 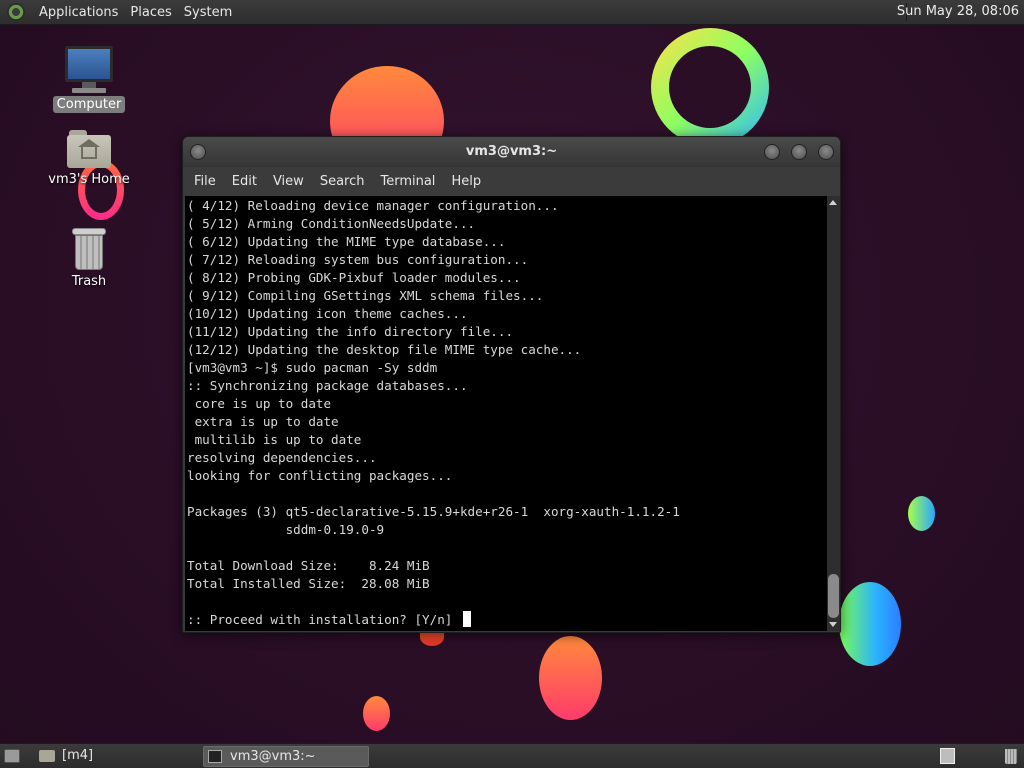 What do you see at coordinates (407, 181) in the screenshot?
I see `menu-terminal: Terminal` at bounding box center [407, 181].